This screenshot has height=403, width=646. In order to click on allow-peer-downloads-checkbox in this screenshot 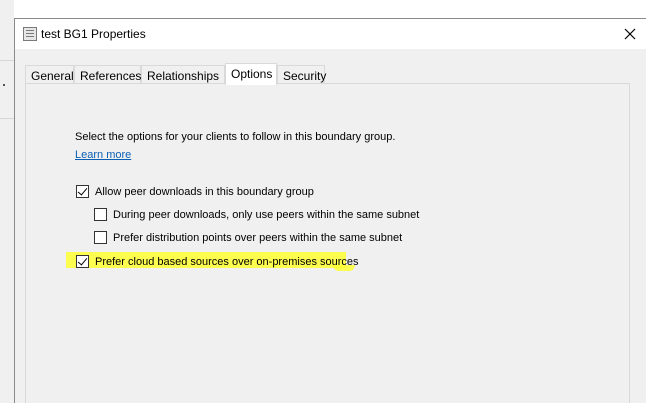, I will do `click(82, 191)`.